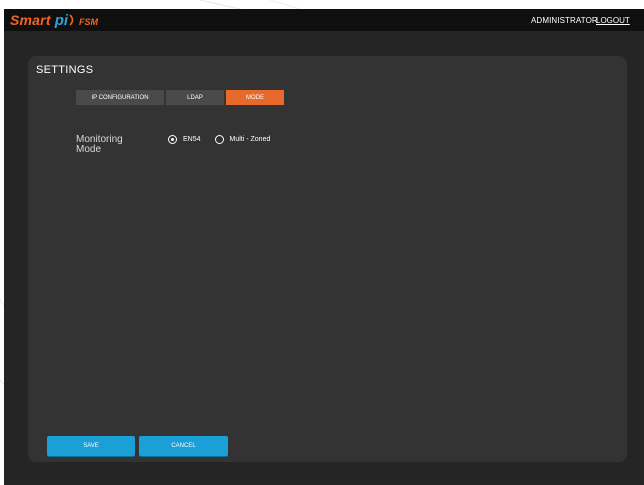  I want to click on smartpi-fsm-logo: Smart pi FSM, so click(54, 20).